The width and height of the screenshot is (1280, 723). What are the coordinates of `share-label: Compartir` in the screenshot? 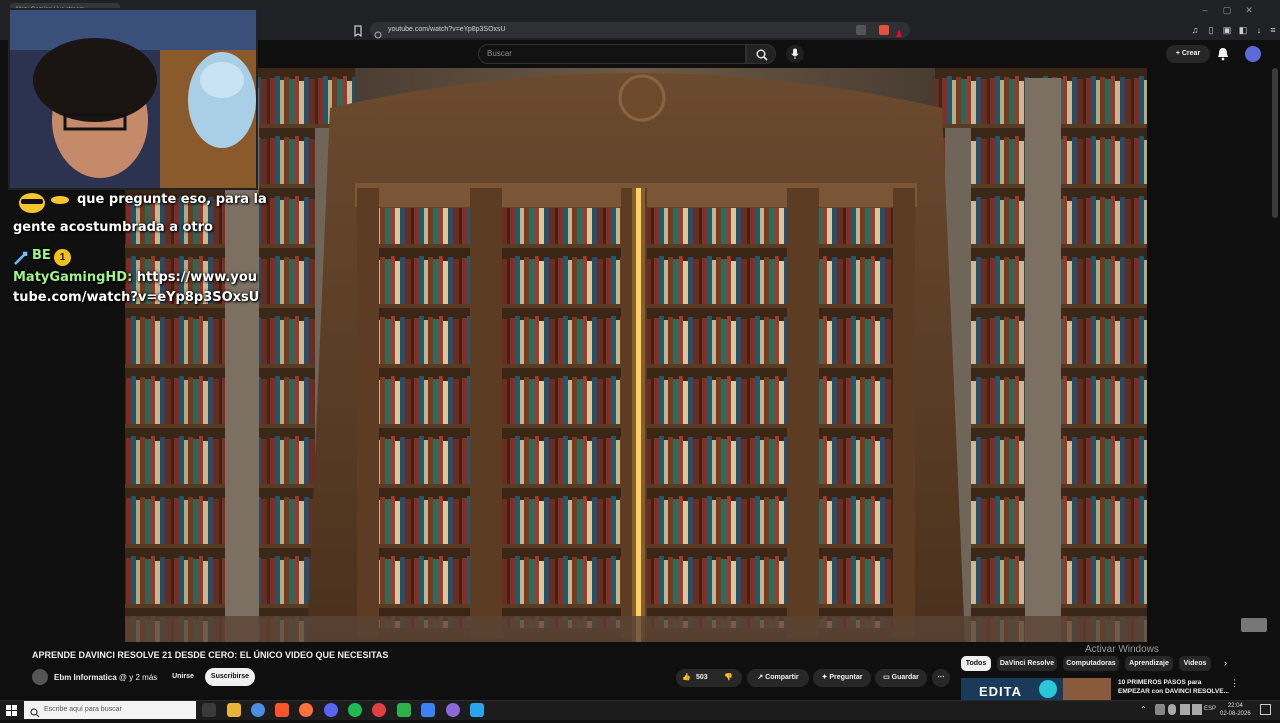 It's located at (782, 677).